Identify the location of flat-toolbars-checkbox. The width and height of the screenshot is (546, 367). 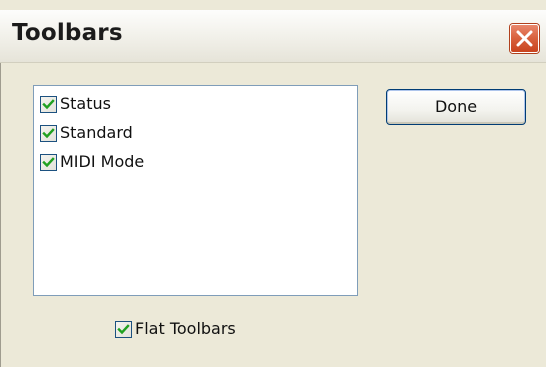
(123, 329).